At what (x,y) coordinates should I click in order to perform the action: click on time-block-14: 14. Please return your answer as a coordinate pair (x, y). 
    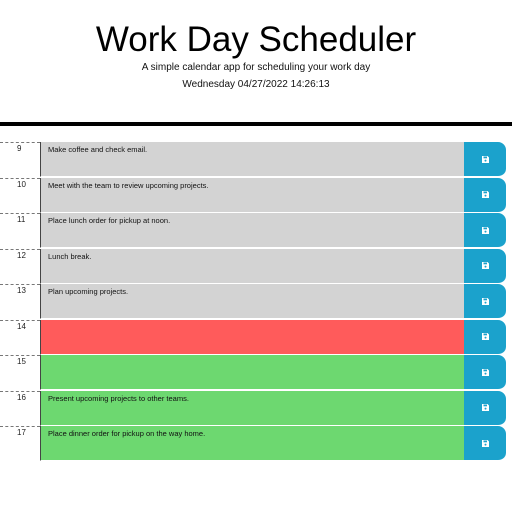
    Looking at the image, I should click on (256, 337).